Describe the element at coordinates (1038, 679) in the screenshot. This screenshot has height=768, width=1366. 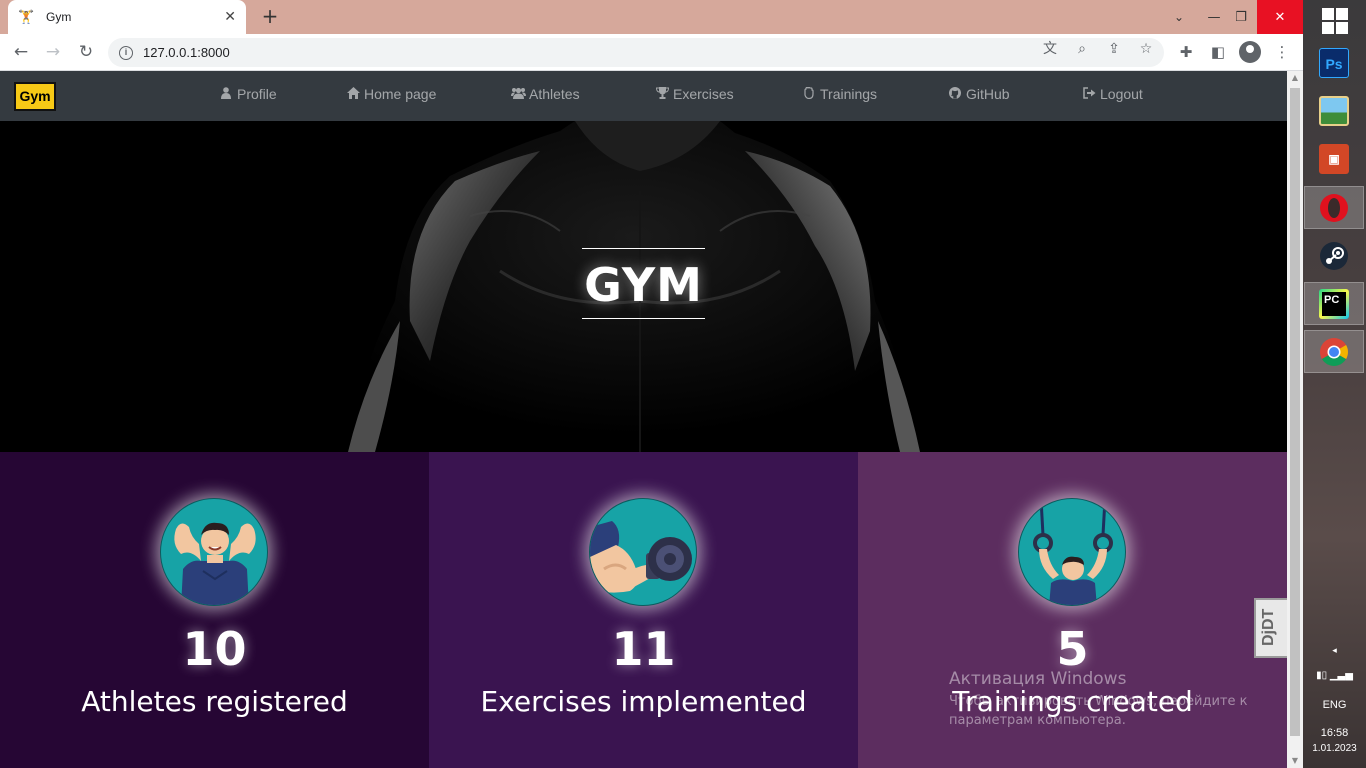
I see `activation-title: Активация Windows` at that location.